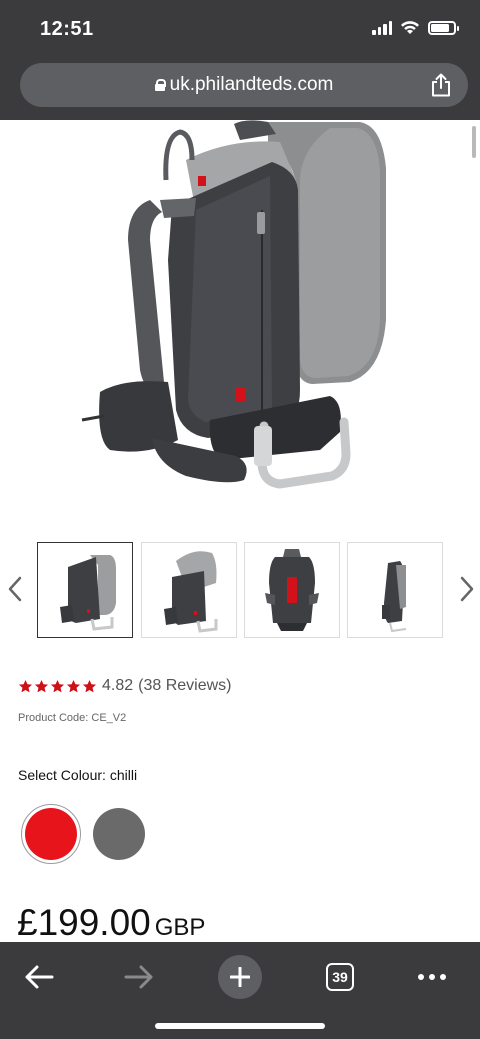 Image resolution: width=480 pixels, height=1039 pixels. What do you see at coordinates (160, 85) in the screenshot?
I see `lock-icon` at bounding box center [160, 85].